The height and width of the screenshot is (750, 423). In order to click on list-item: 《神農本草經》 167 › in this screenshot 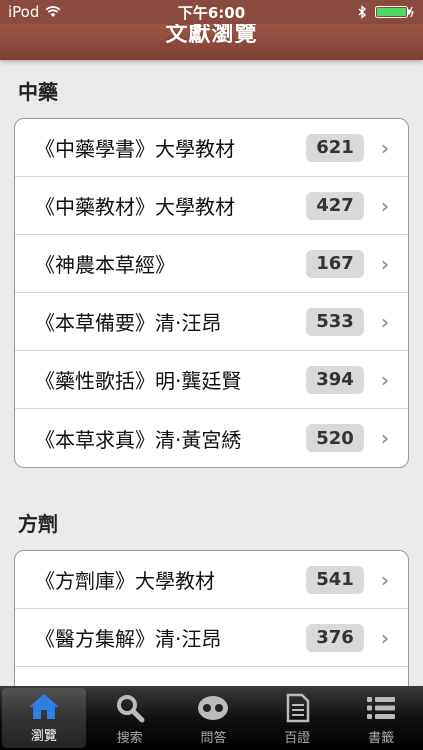, I will do `click(211, 264)`.